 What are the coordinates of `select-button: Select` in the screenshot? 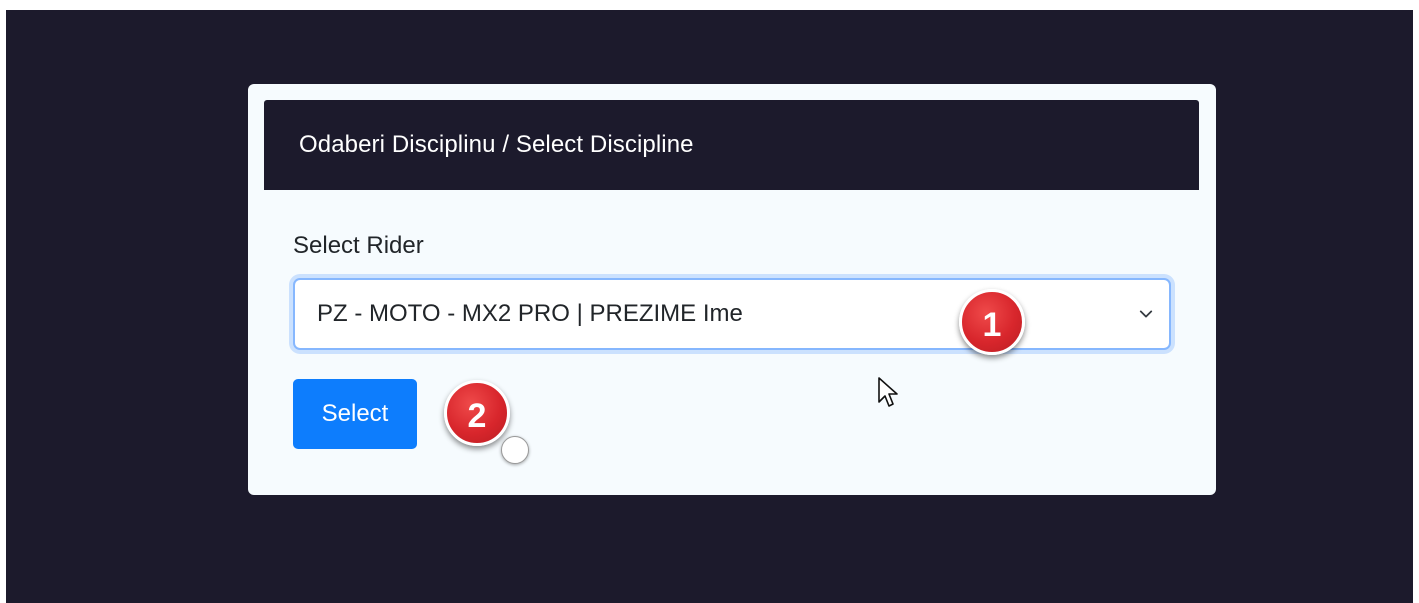 It's located at (355, 414).